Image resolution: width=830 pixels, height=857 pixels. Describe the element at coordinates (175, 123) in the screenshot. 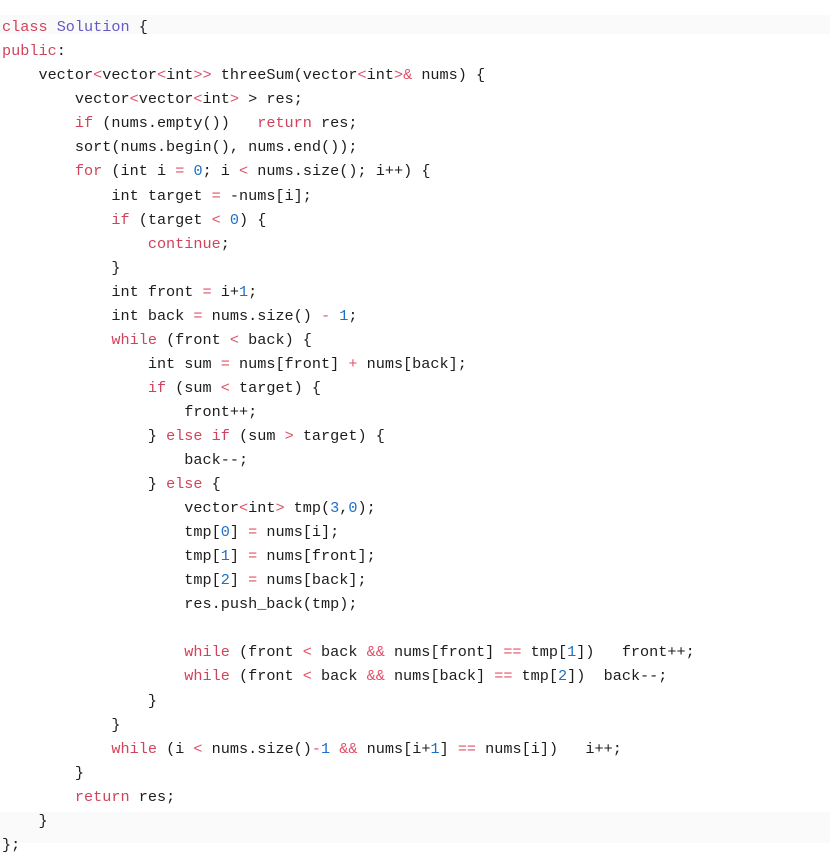

I see `code-token: (nums.empty())` at that location.